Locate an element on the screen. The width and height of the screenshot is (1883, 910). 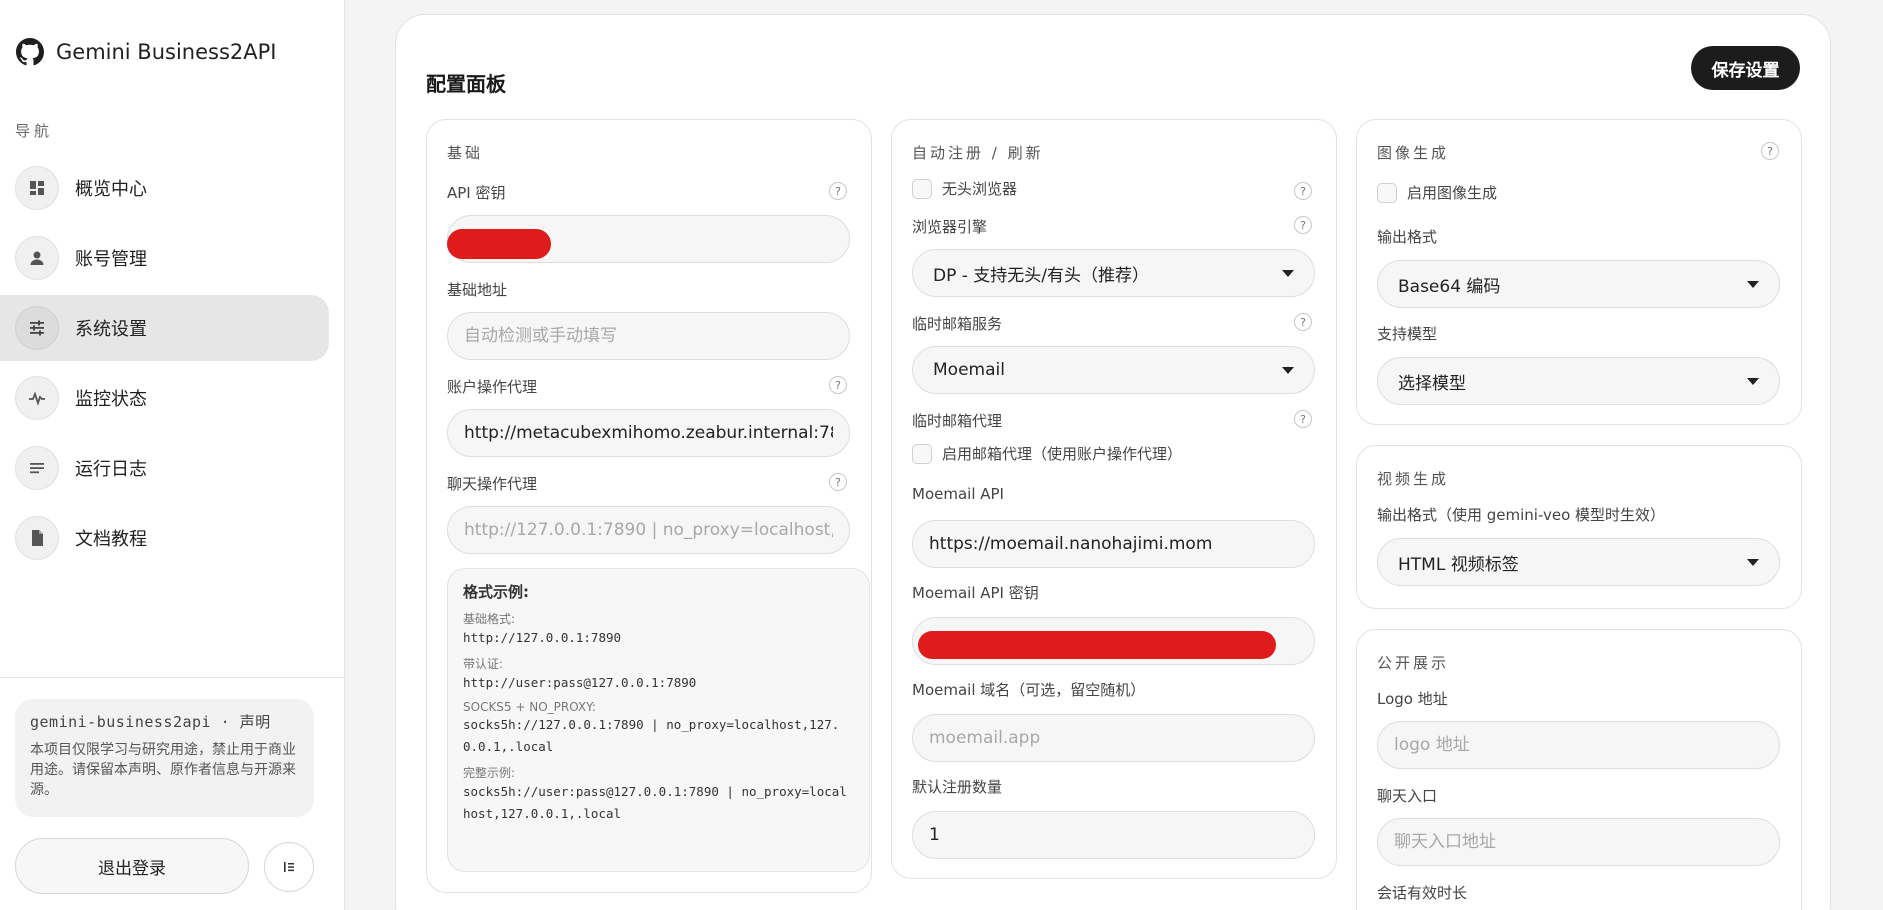
card-title: 自动注册 / 刷新 is located at coordinates (978, 153).